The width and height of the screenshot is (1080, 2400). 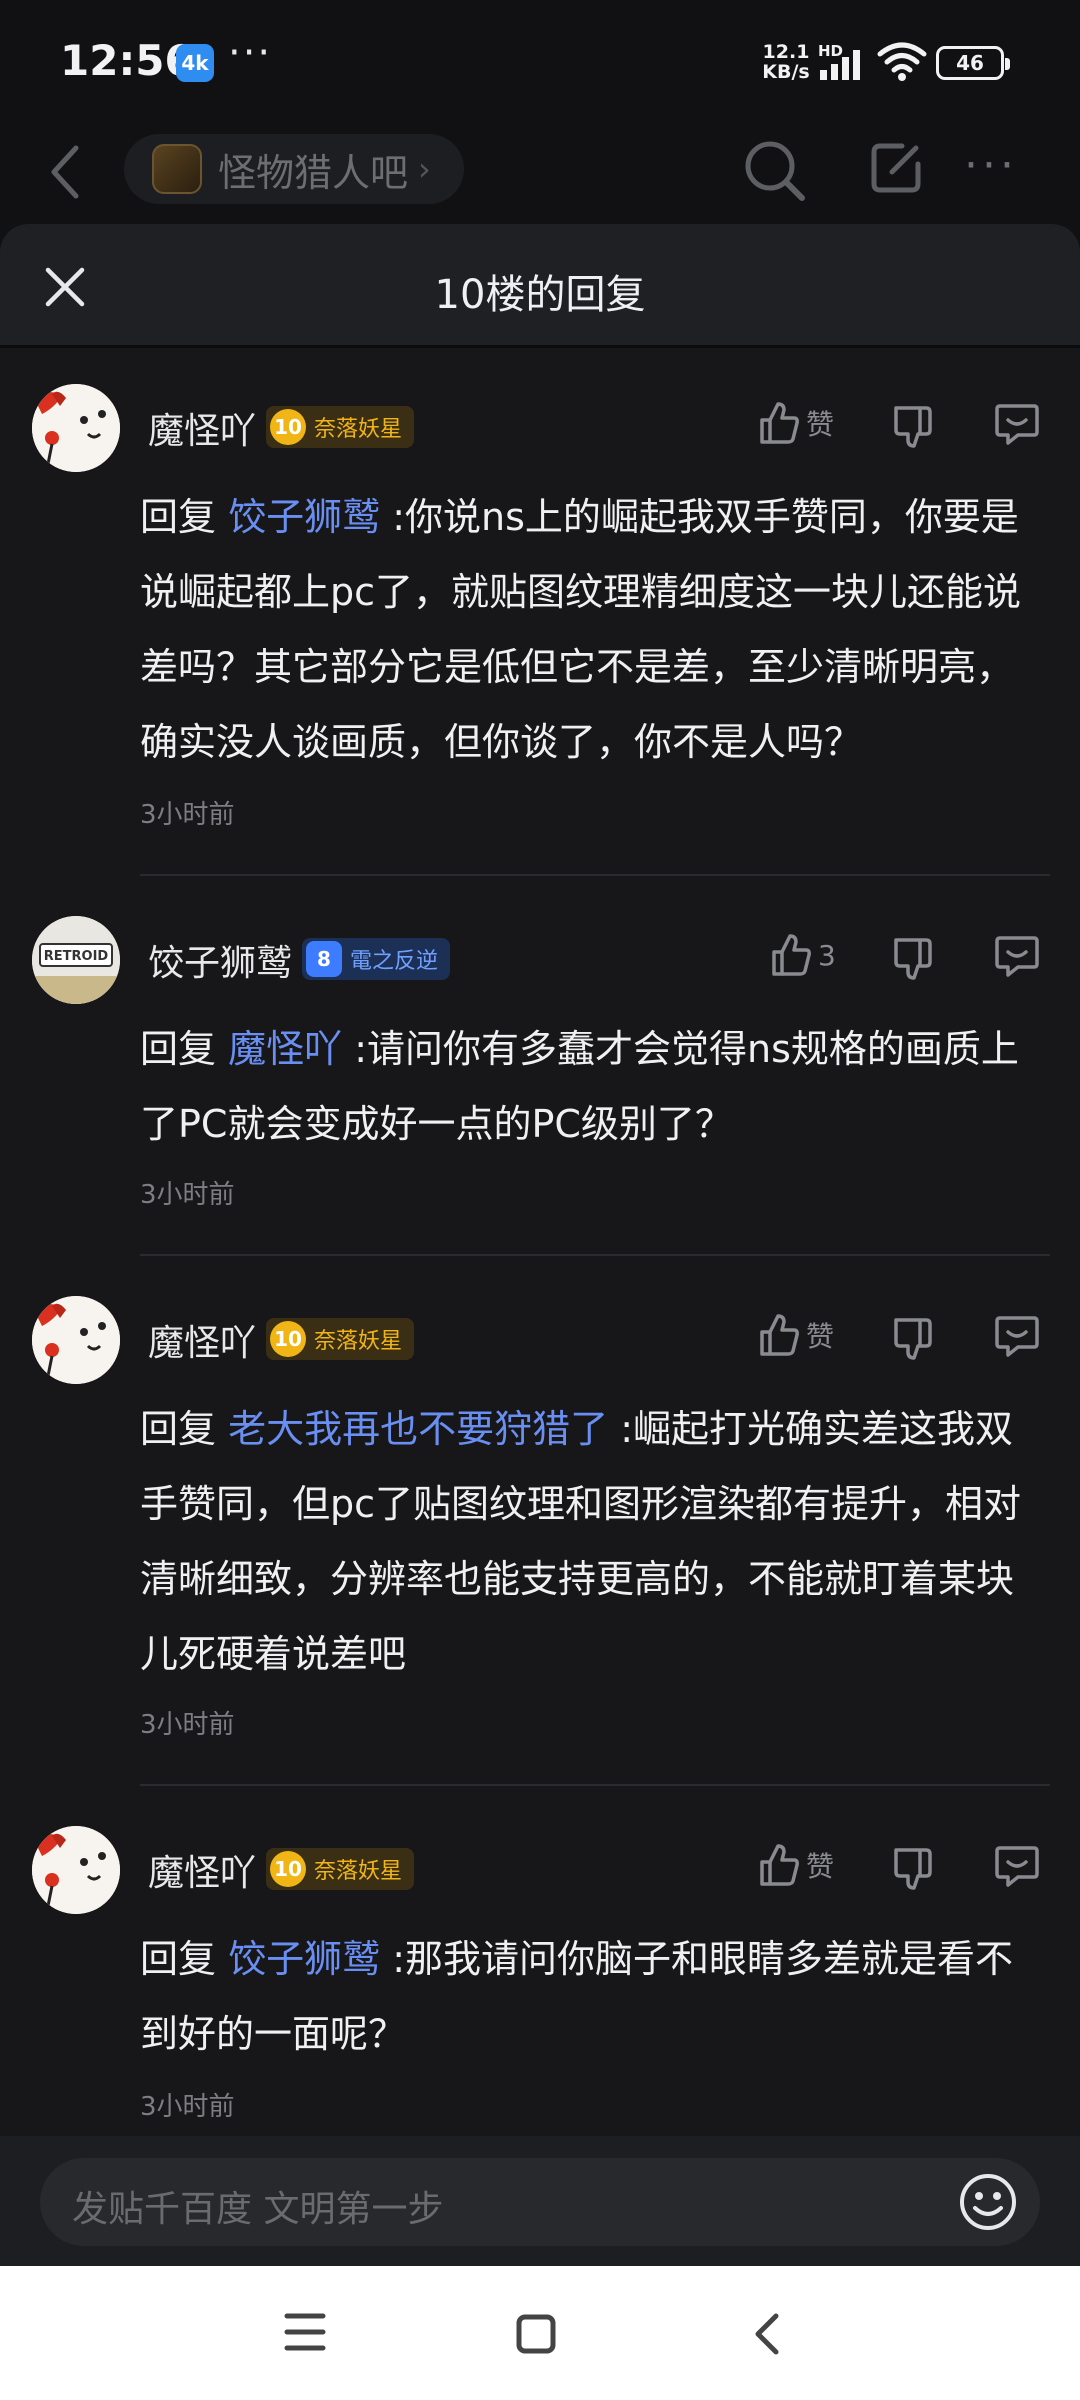 I want to click on more-notifications-icon: ···, so click(x=250, y=53).